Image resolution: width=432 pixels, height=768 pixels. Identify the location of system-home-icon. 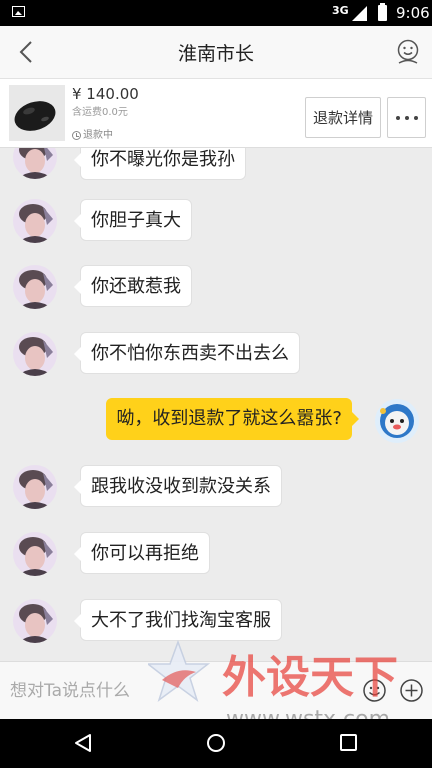
(216, 743).